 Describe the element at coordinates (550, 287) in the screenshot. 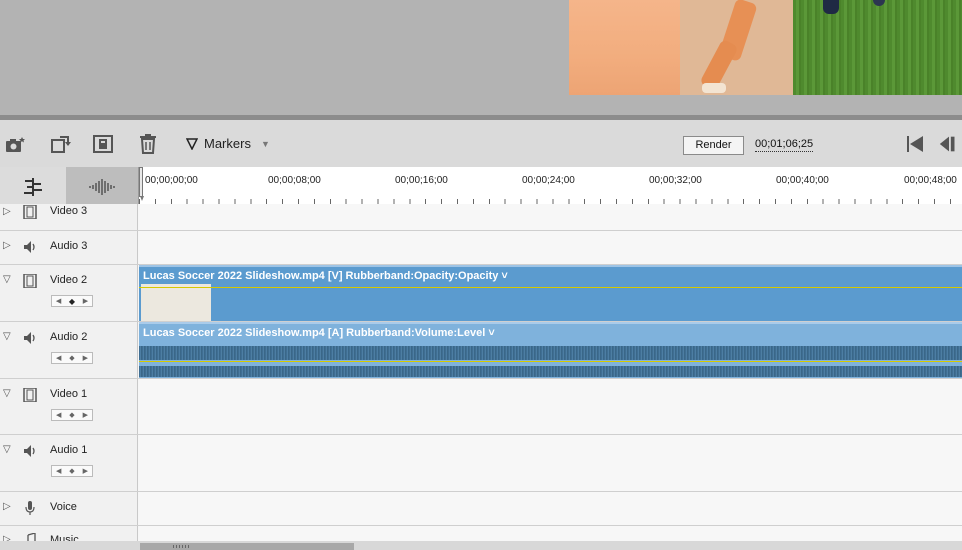

I see `opacity-rubberband` at that location.